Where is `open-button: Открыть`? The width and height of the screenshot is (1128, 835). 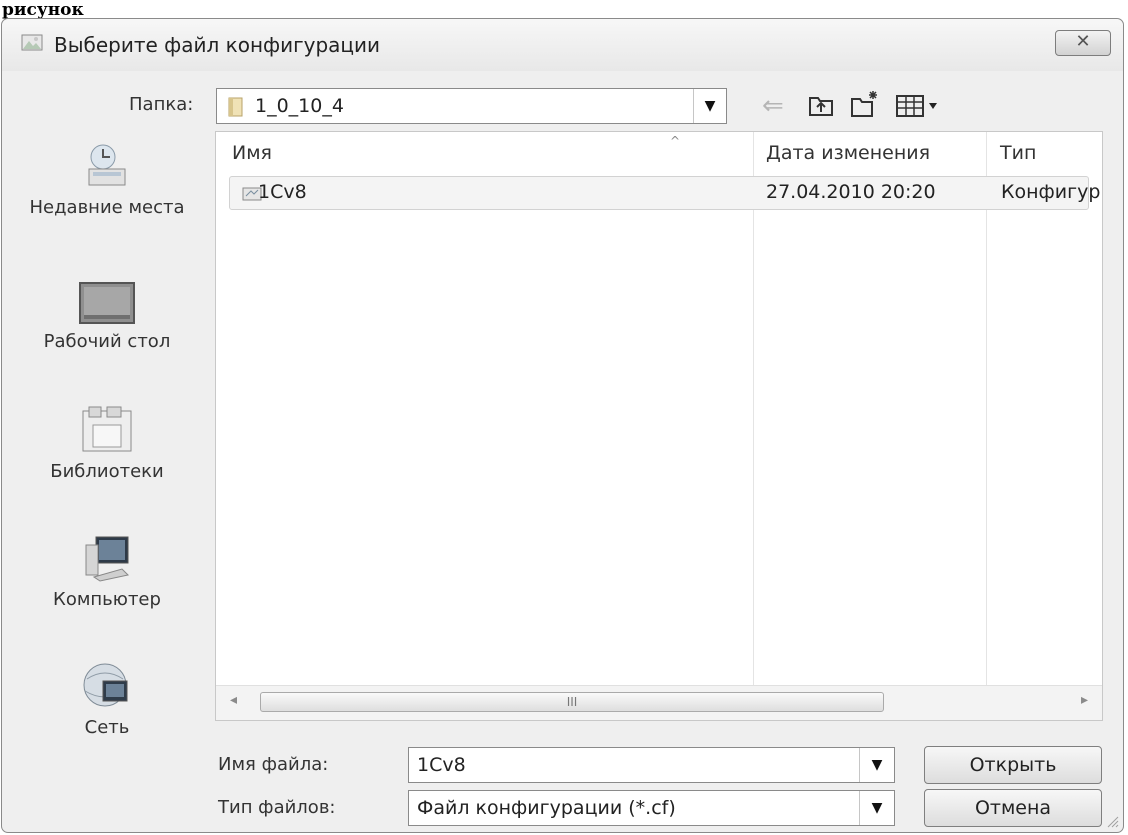 open-button: Открыть is located at coordinates (1013, 765).